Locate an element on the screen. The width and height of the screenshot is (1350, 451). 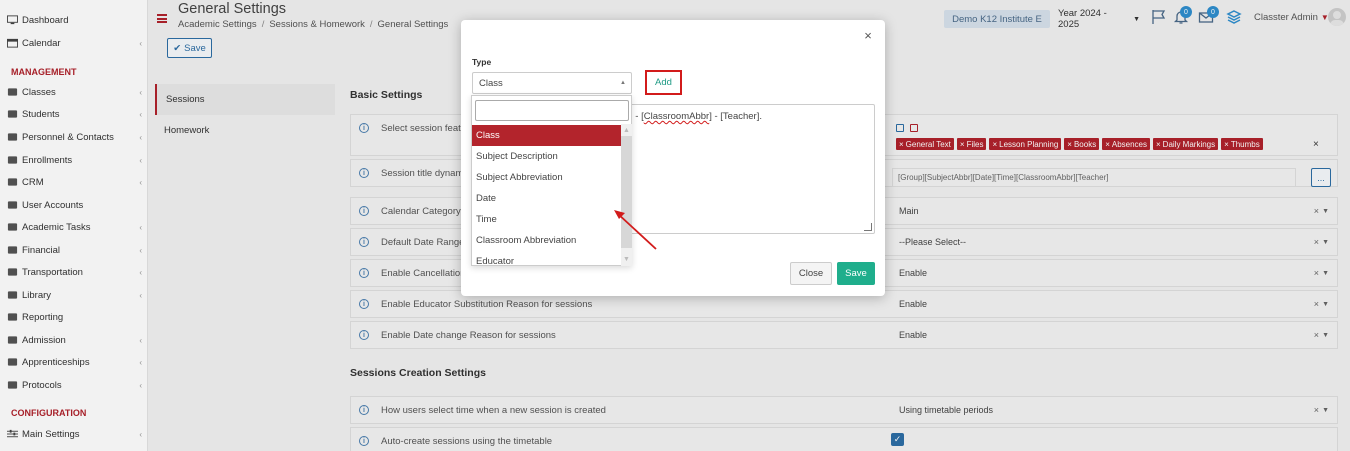
spellcheck-word: ClassroomAbbr is located at coordinates (676, 116).